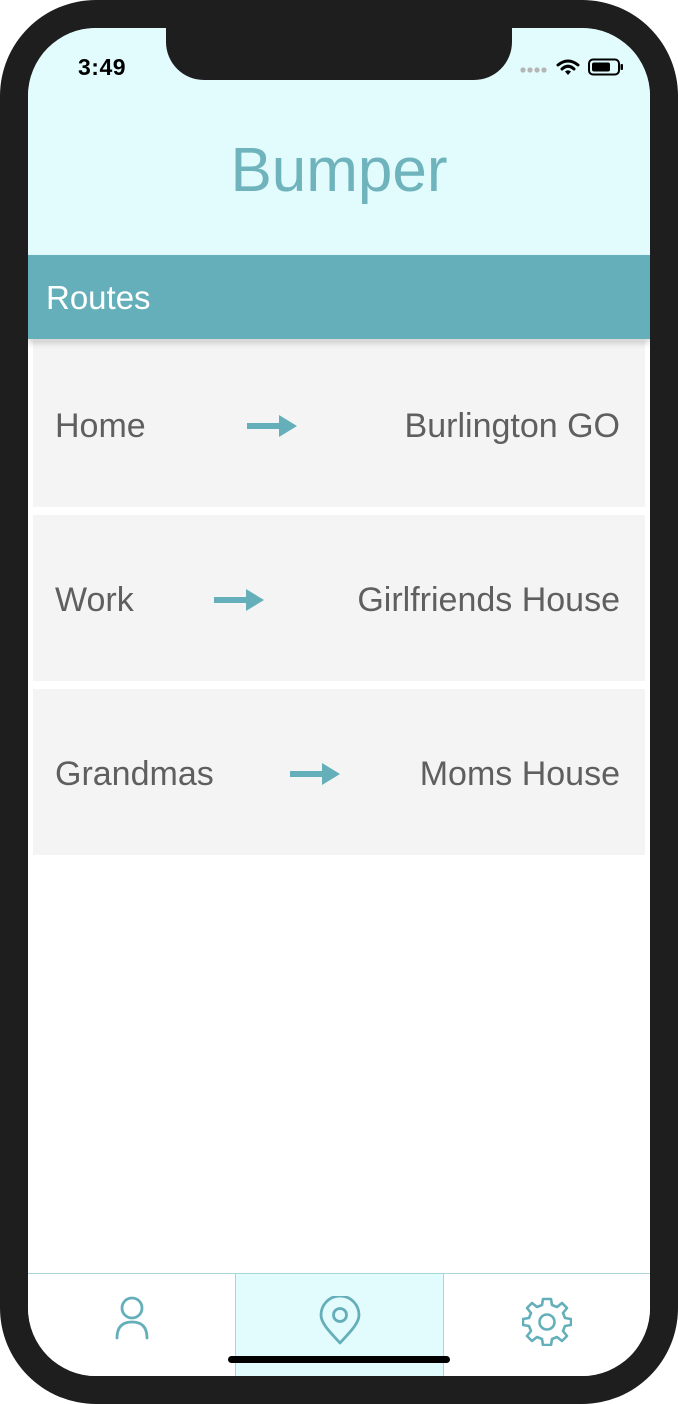 This screenshot has width=678, height=1404. I want to click on route-origin: Home, so click(100, 426).